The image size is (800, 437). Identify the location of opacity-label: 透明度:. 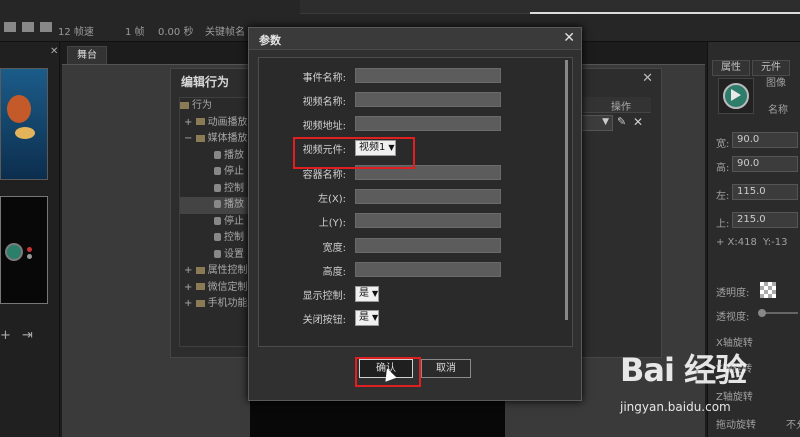
(733, 293).